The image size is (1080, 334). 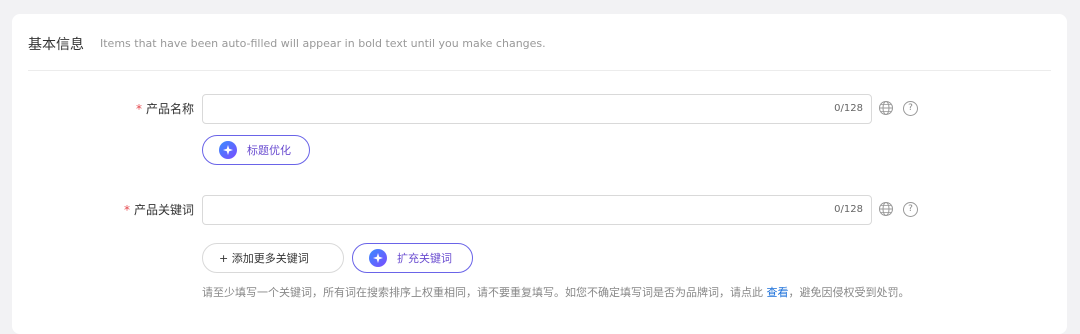 I want to click on product-keyword-field: 0/128, so click(x=537, y=210).